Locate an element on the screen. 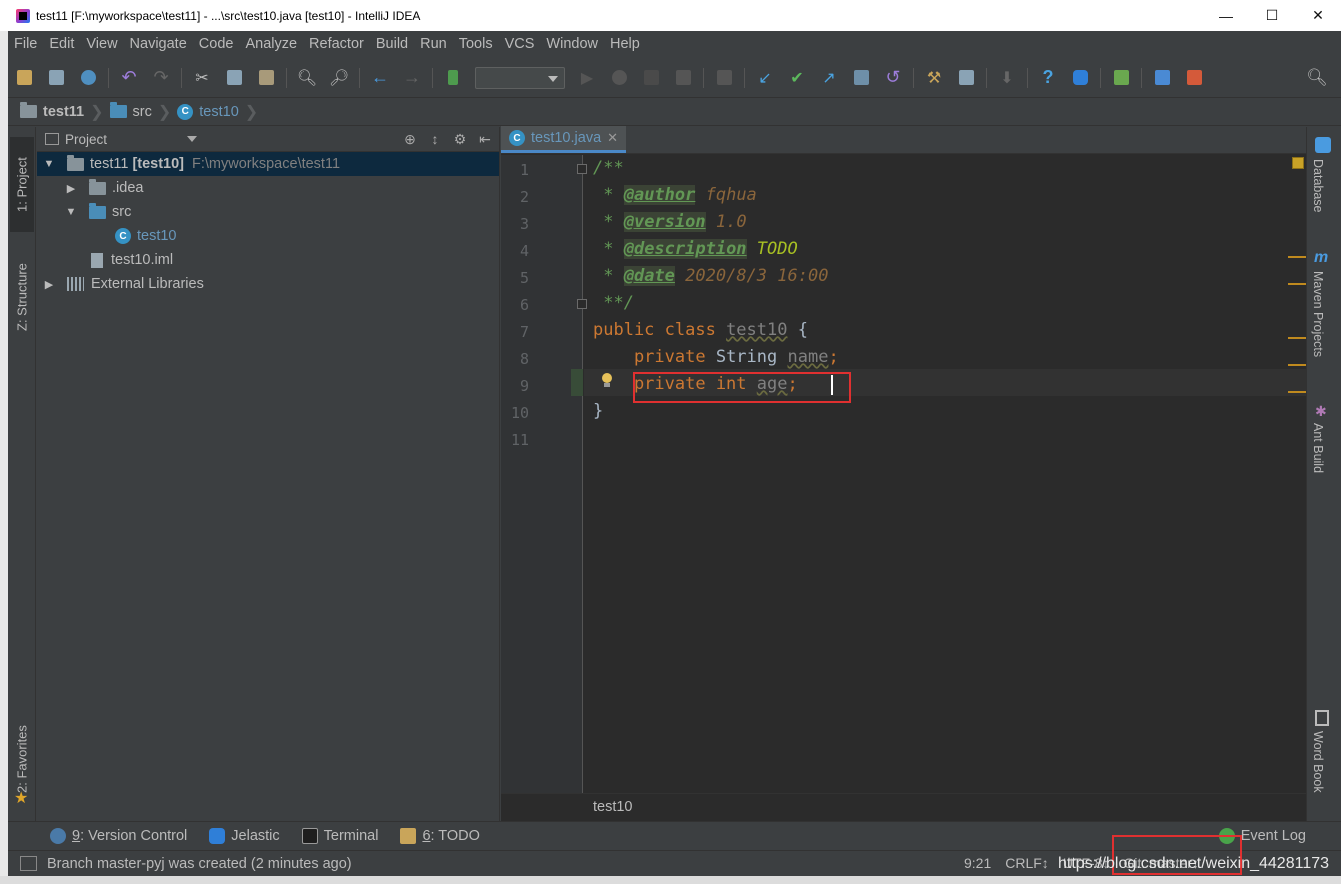 The image size is (1341, 884). minimize-button: — is located at coordinates (1226, 15).